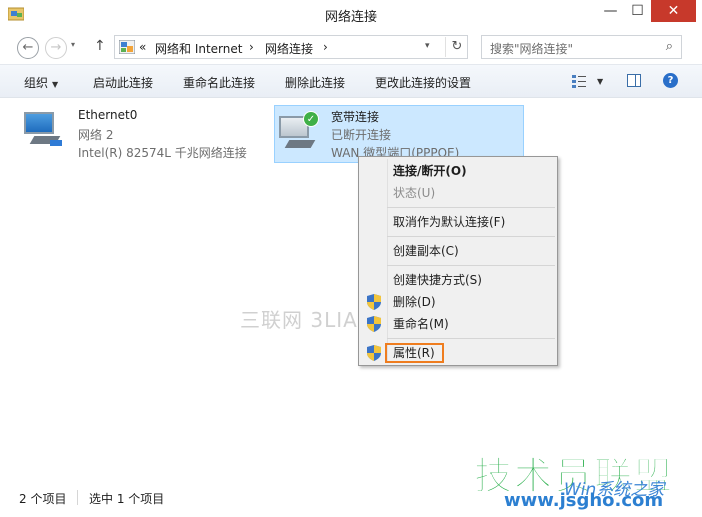 This screenshot has width=702, height=517. I want to click on connection-item-broadband: ✓ 宽带连接 已断开连接 WAN 微型端口(PPPOE), so click(399, 134).